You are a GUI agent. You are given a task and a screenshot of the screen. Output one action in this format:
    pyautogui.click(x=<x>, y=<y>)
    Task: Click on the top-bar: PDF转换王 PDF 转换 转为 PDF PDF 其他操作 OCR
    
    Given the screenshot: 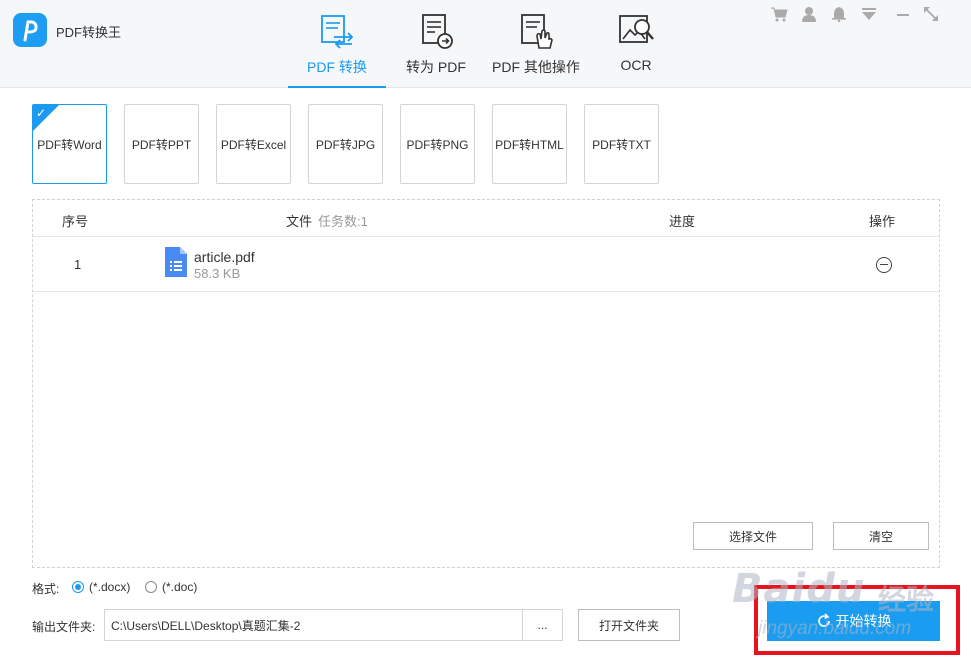 What is the action you would take?
    pyautogui.click(x=485, y=44)
    